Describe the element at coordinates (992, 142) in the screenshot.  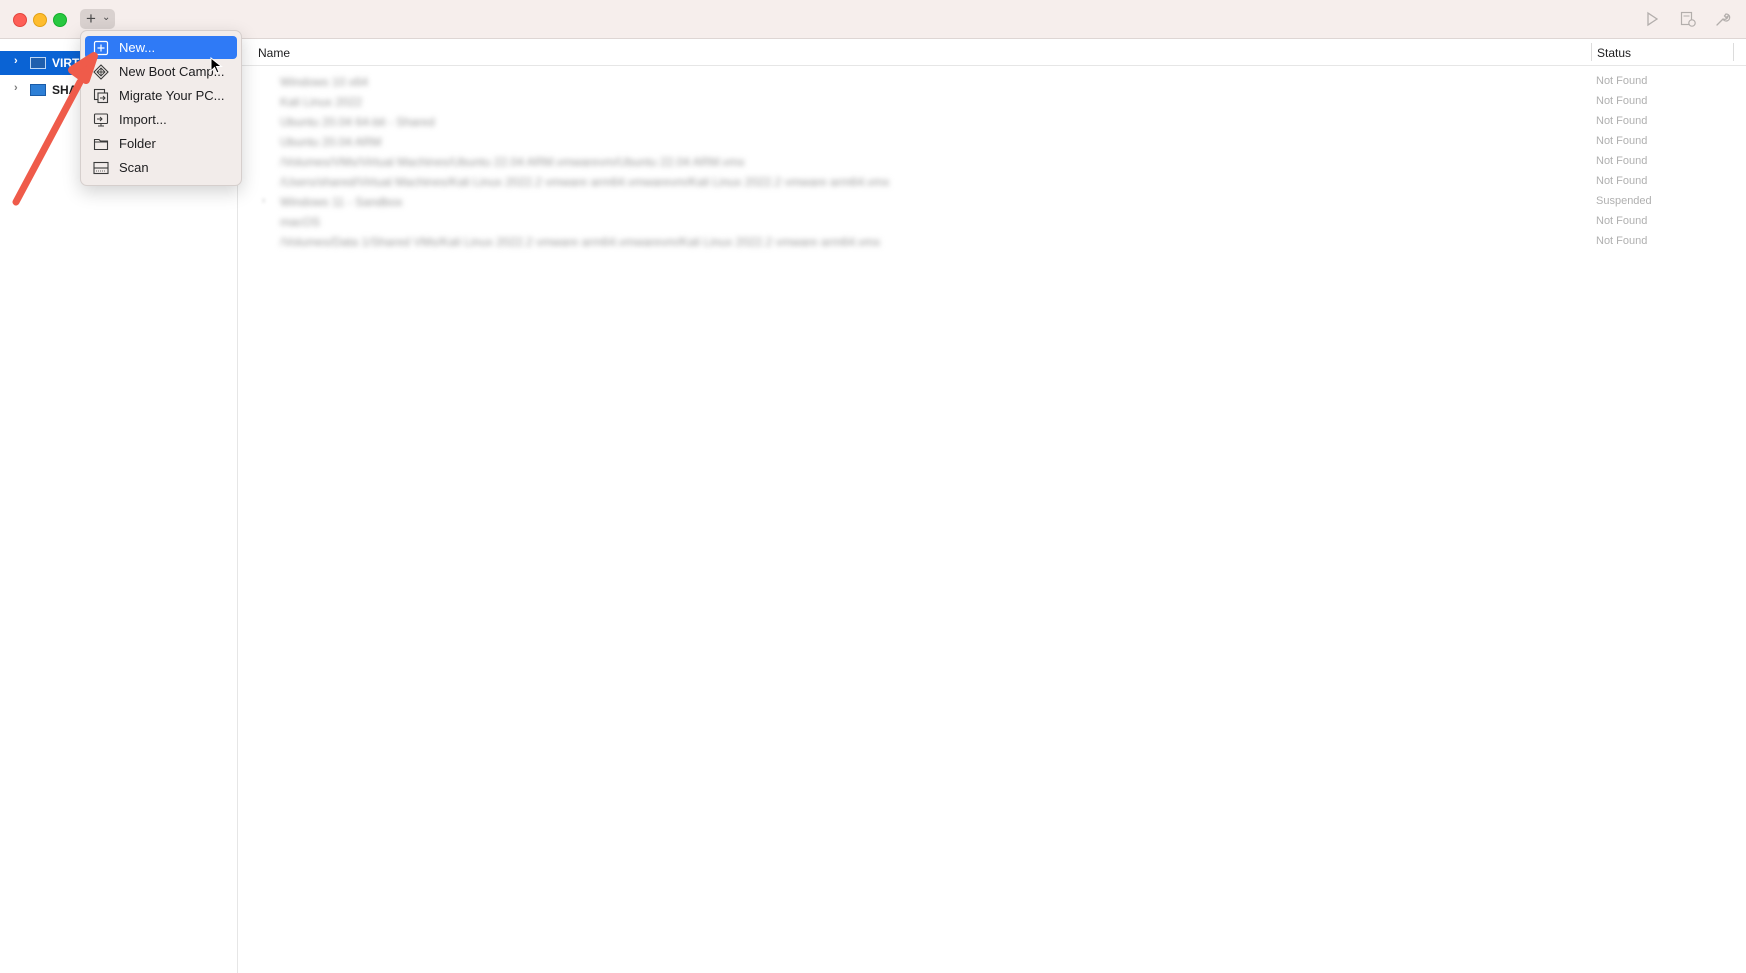
I see `table-row: Ubuntu 20.04 ARM Not Found` at that location.